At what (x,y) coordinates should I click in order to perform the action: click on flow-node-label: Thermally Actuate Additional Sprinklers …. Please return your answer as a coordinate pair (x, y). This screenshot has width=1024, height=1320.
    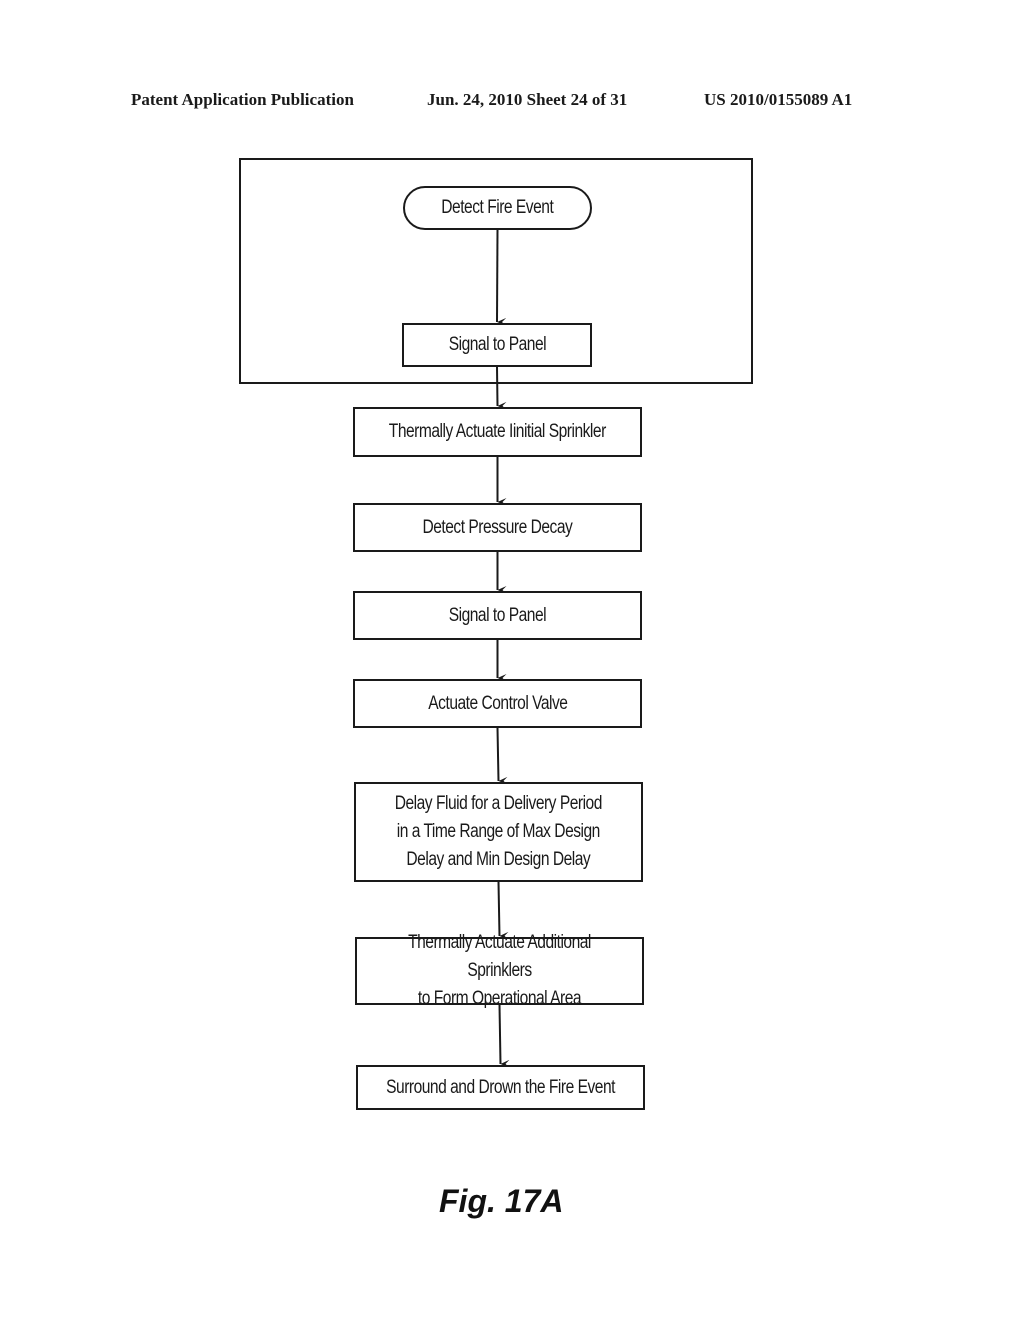
    Looking at the image, I should click on (499, 970).